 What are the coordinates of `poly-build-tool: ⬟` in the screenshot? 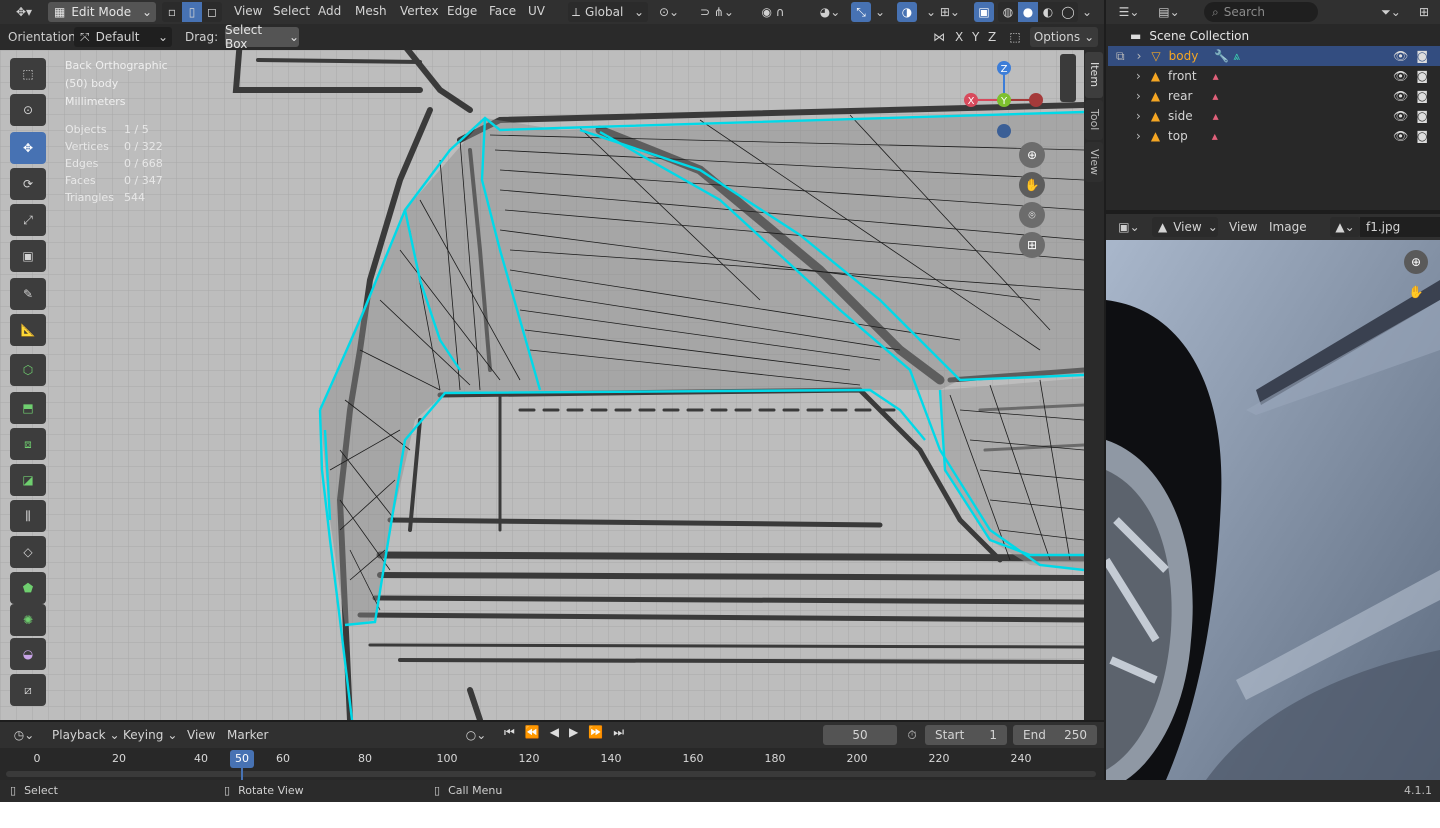 It's located at (28, 588).